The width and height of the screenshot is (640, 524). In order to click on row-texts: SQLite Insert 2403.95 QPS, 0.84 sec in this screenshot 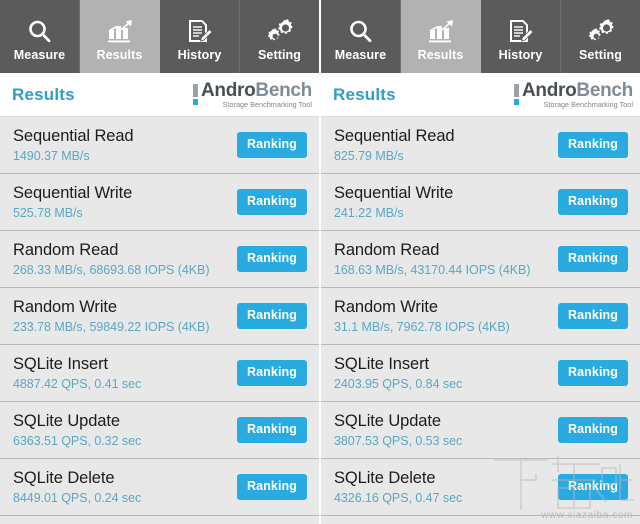, I will do `click(398, 373)`.